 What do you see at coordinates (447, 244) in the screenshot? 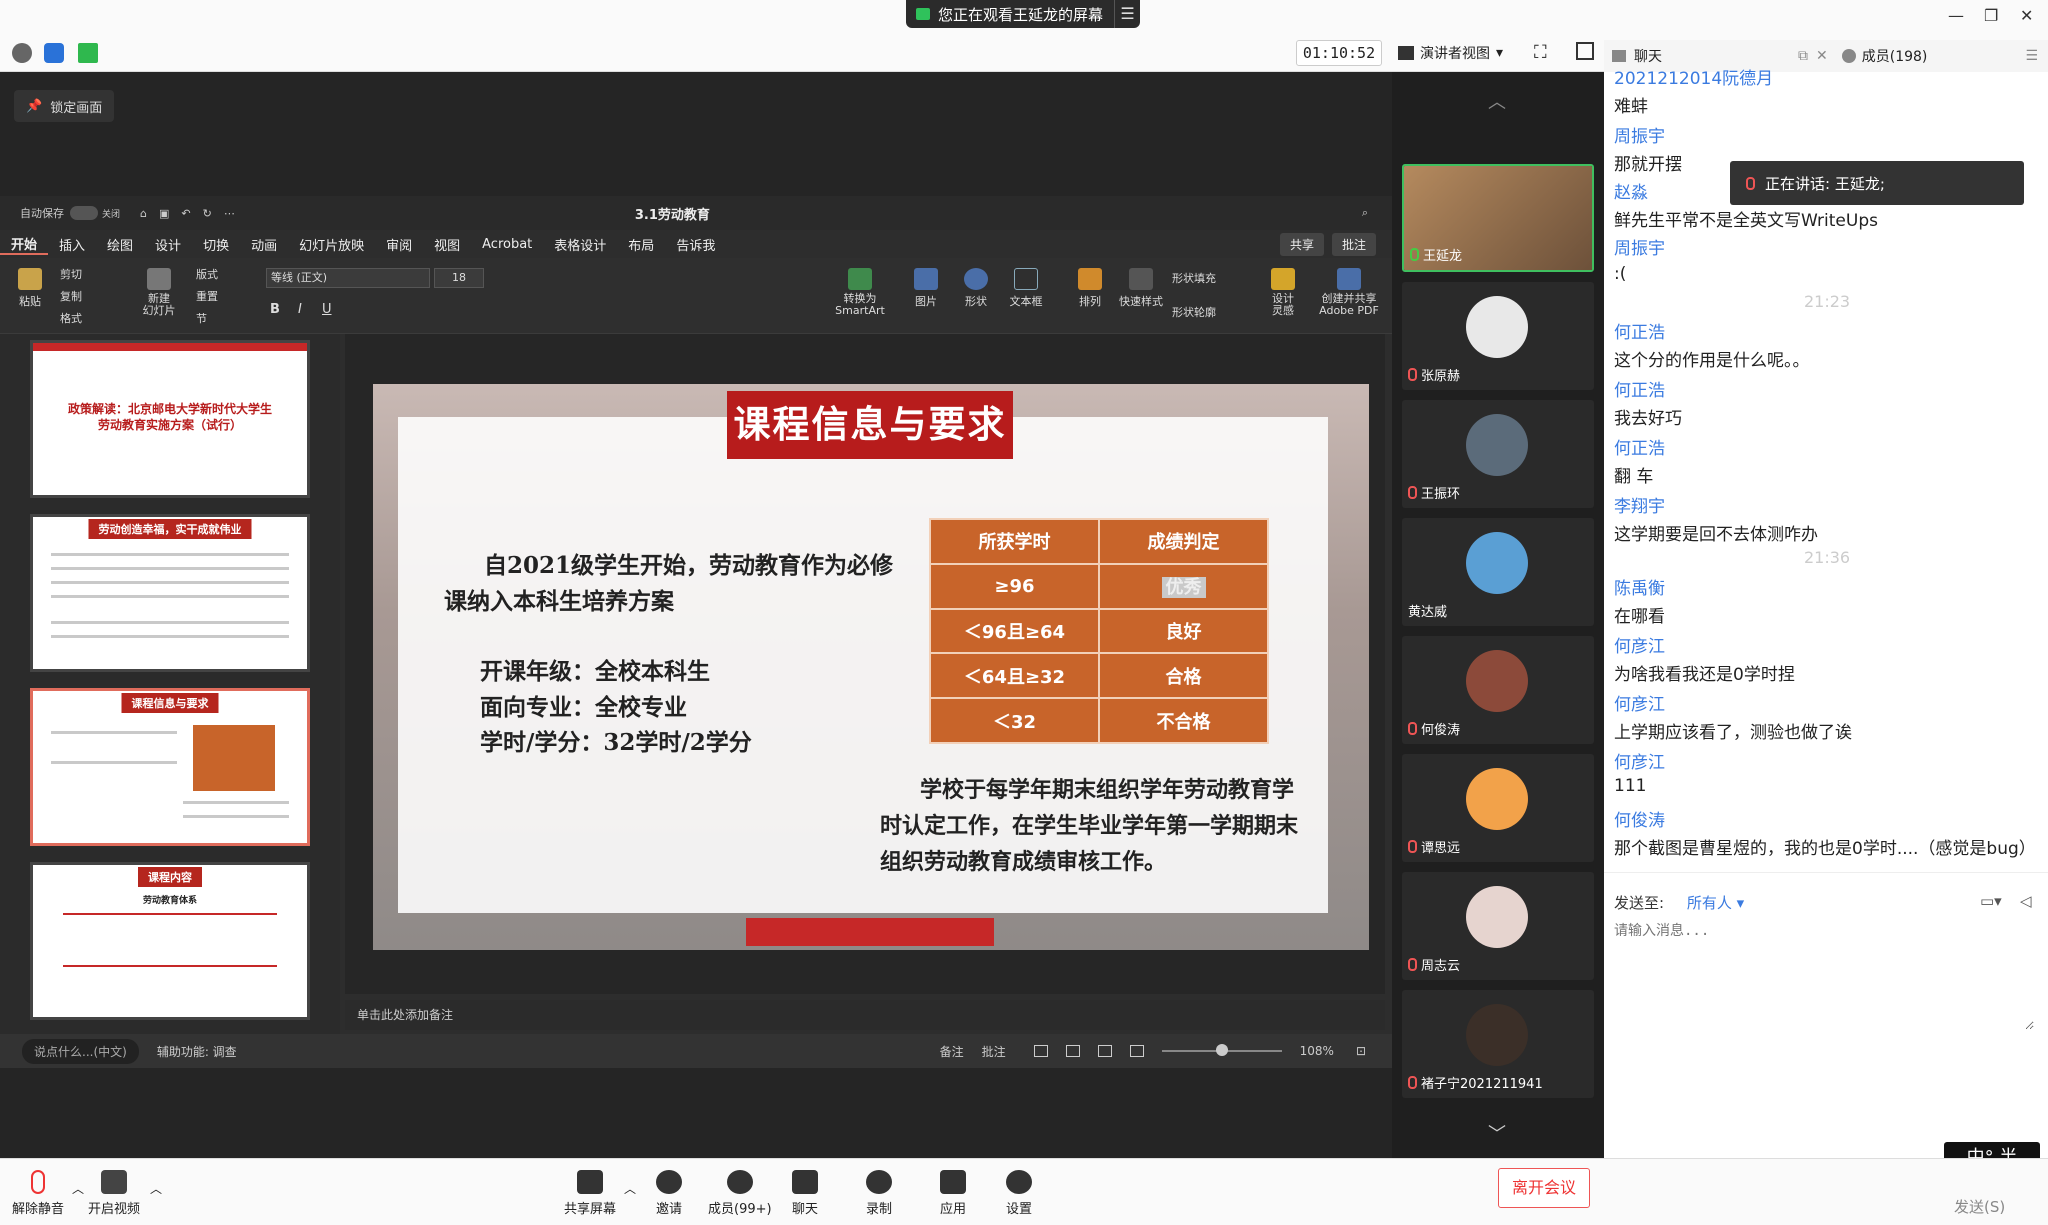
I see `menu-view: 视图` at bounding box center [447, 244].